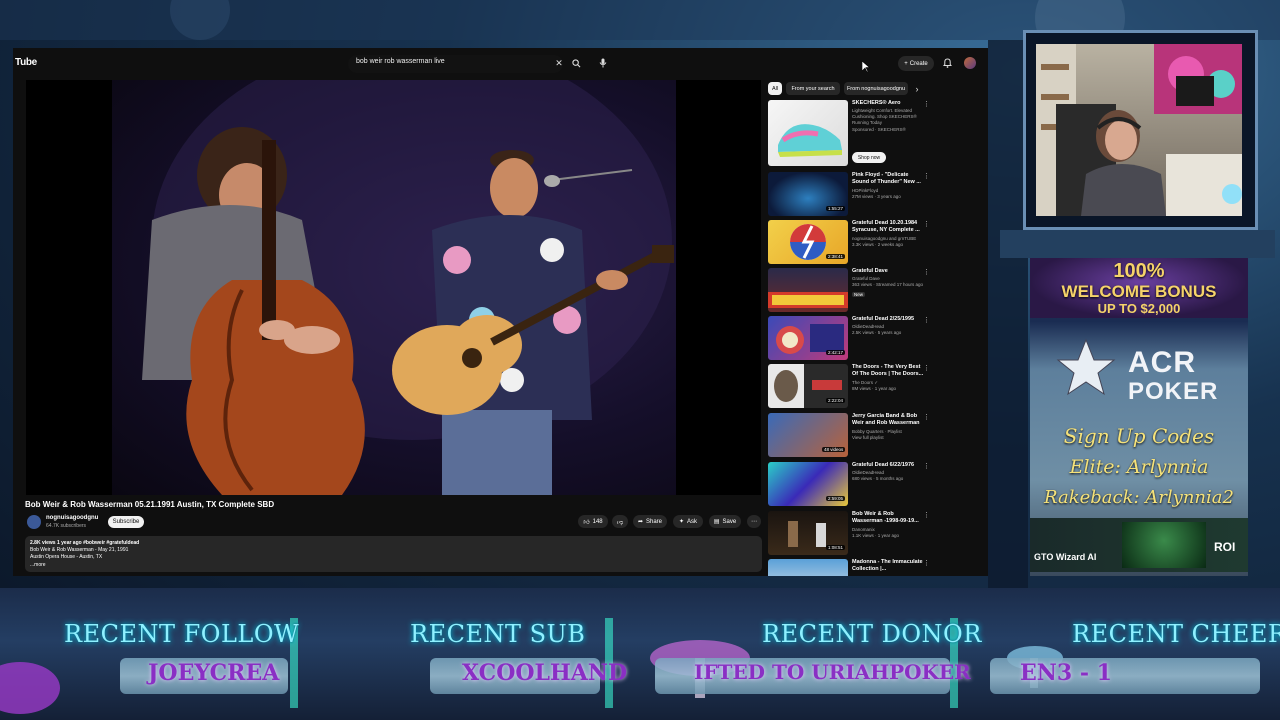 This screenshot has width=1280, height=720. What do you see at coordinates (832, 672) in the screenshot?
I see `recent-donor-value: IFTED TO URIAHPOKER` at bounding box center [832, 672].